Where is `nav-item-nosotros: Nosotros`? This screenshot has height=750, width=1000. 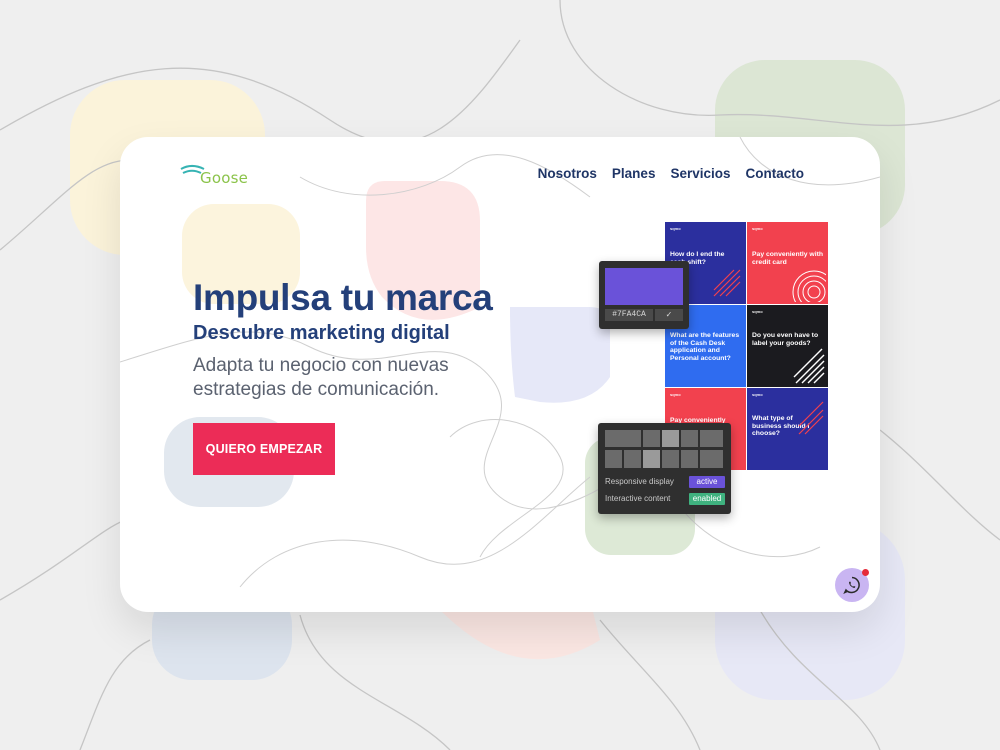
nav-item-nosotros: Nosotros is located at coordinates (567, 173).